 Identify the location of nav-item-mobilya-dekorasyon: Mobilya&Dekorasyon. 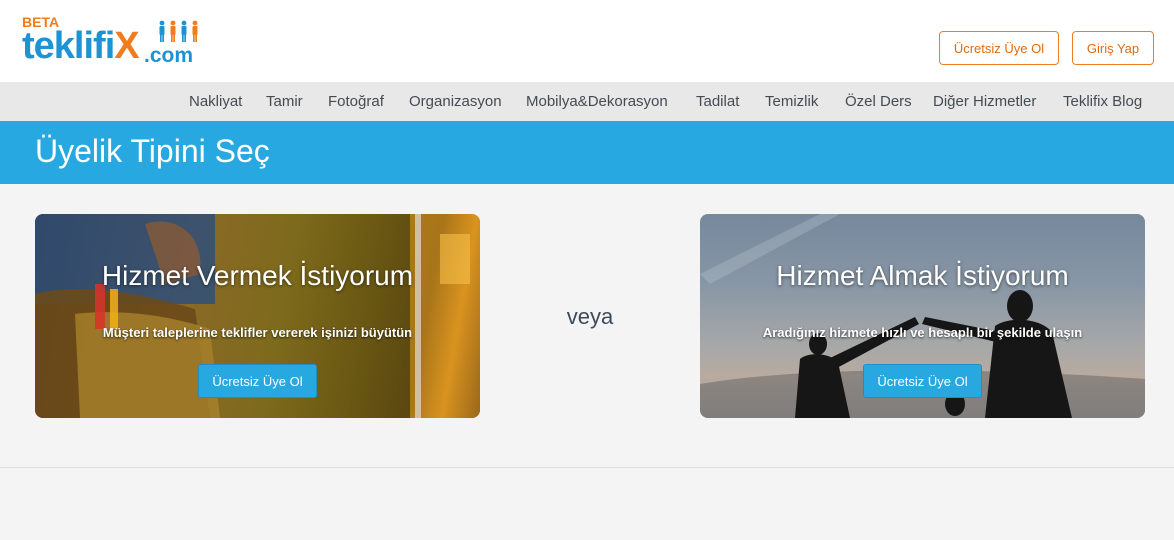
(597, 101).